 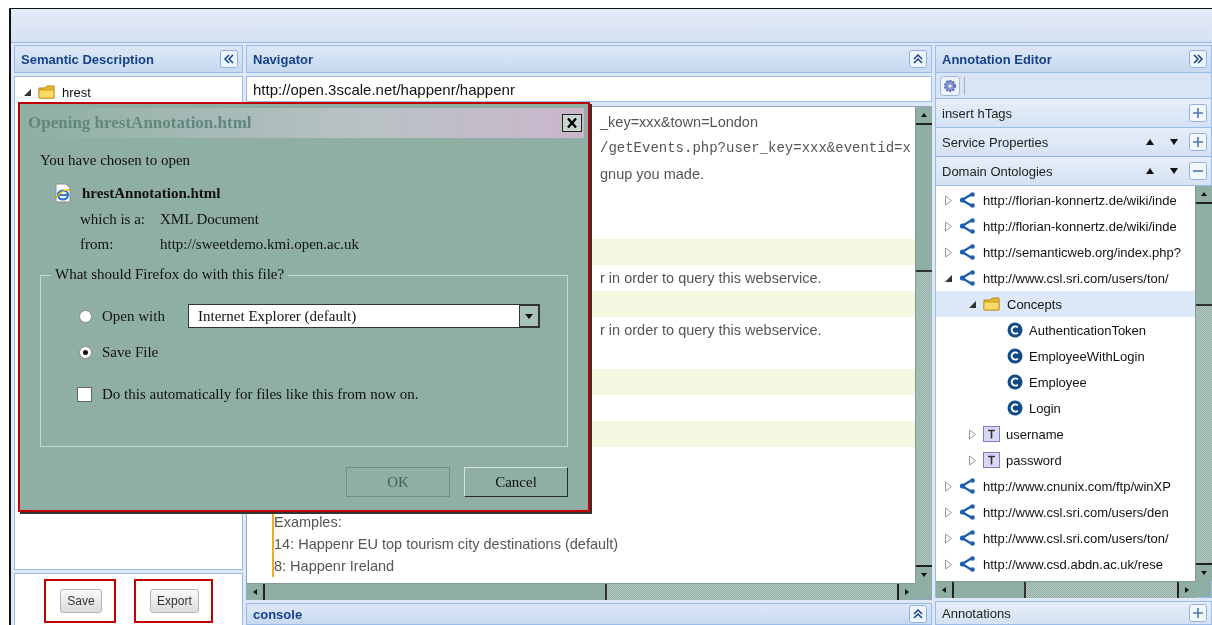 I want to click on section-header: insert hTags, so click(x=1073, y=113).